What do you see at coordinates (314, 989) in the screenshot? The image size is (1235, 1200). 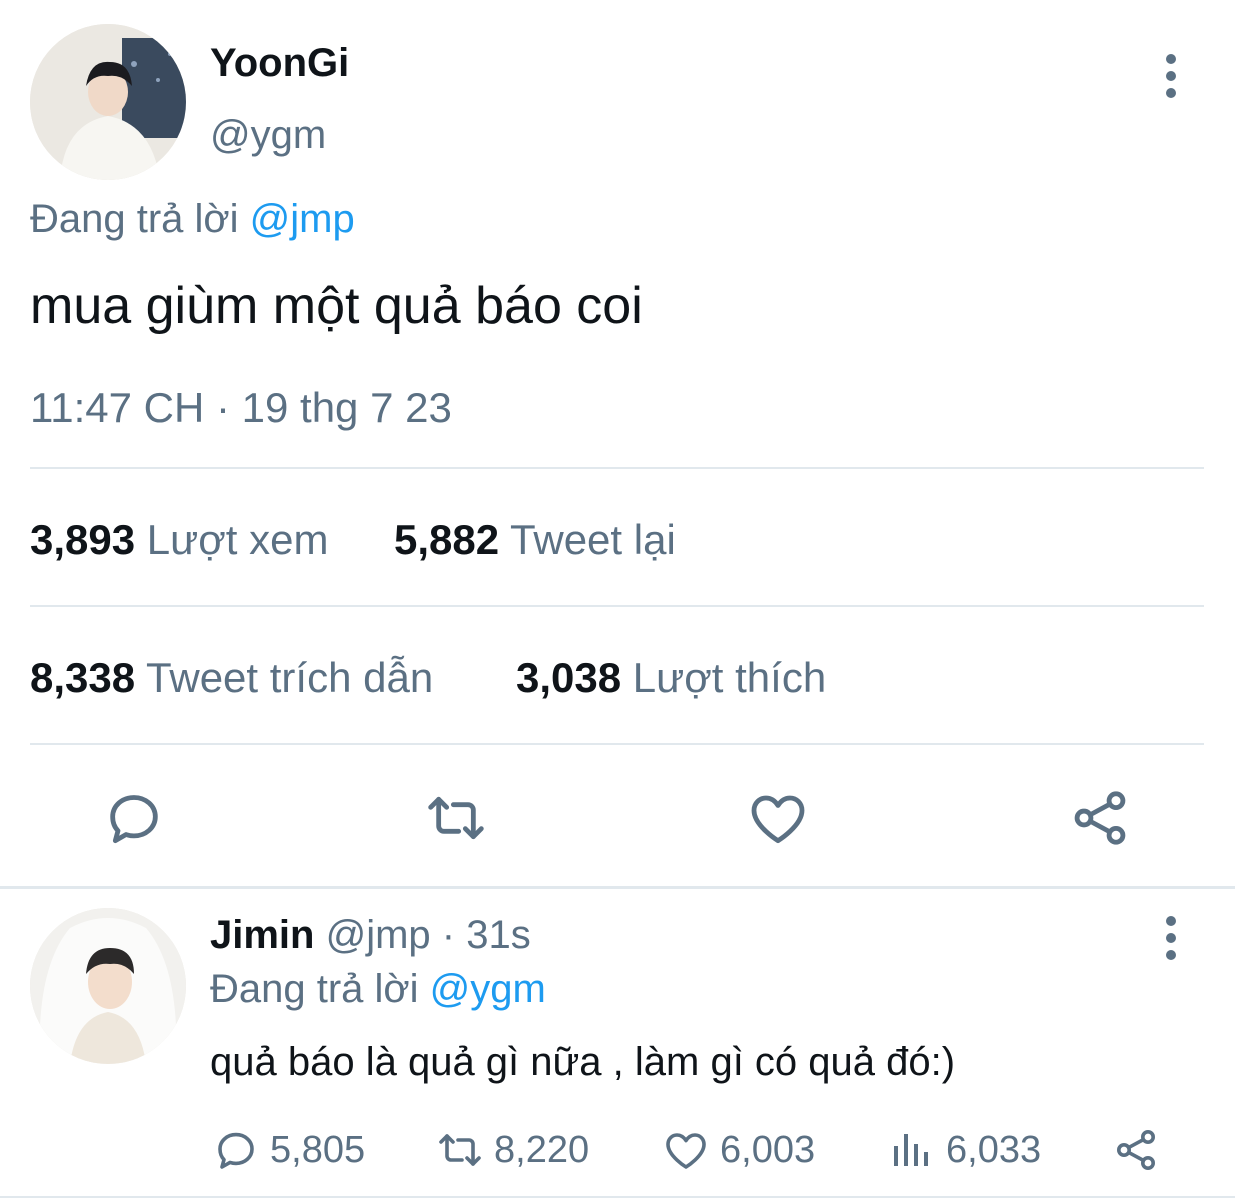 I see `reply-replying-prefix: Đang trả lời` at bounding box center [314, 989].